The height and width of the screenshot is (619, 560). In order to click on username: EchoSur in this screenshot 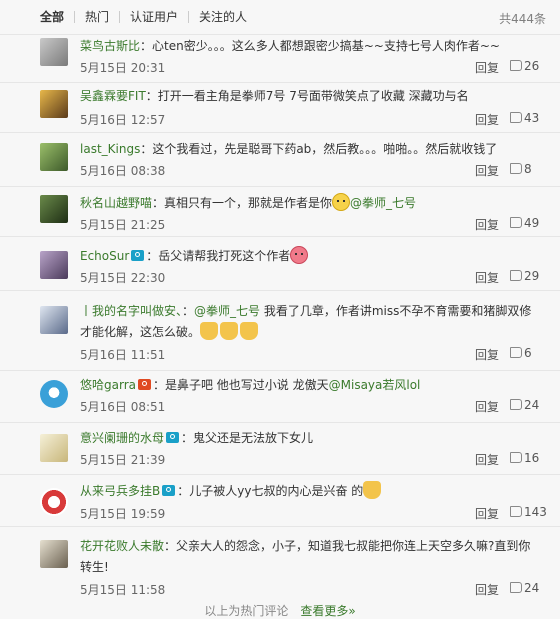, I will do `click(104, 256)`.